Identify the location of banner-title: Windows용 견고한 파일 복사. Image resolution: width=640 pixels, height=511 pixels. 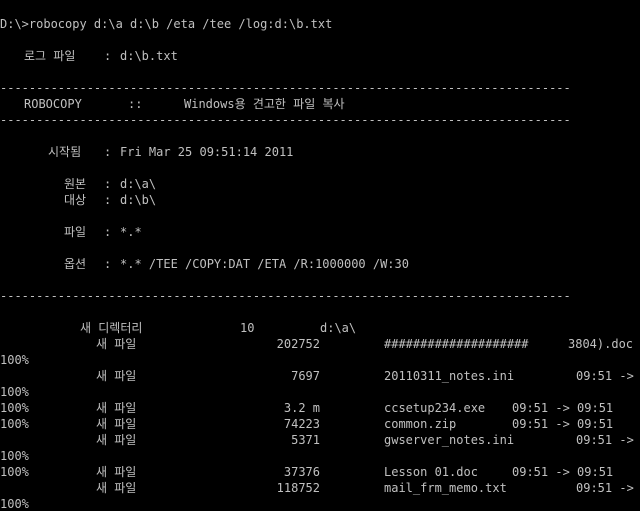
(264, 104).